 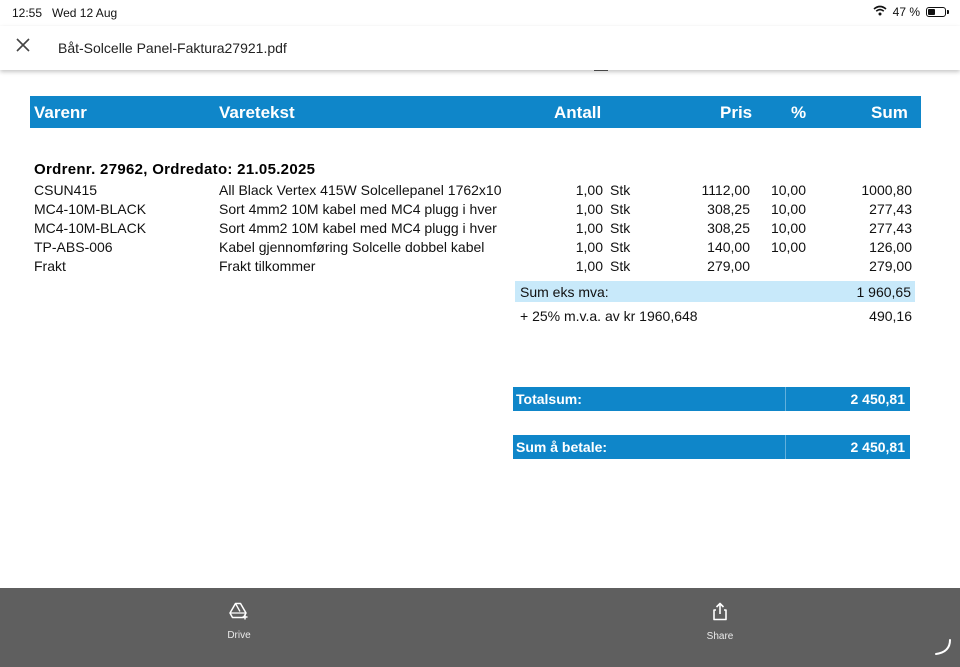 I want to click on total-row: Totalsum: 2 450,81, so click(x=711, y=399).